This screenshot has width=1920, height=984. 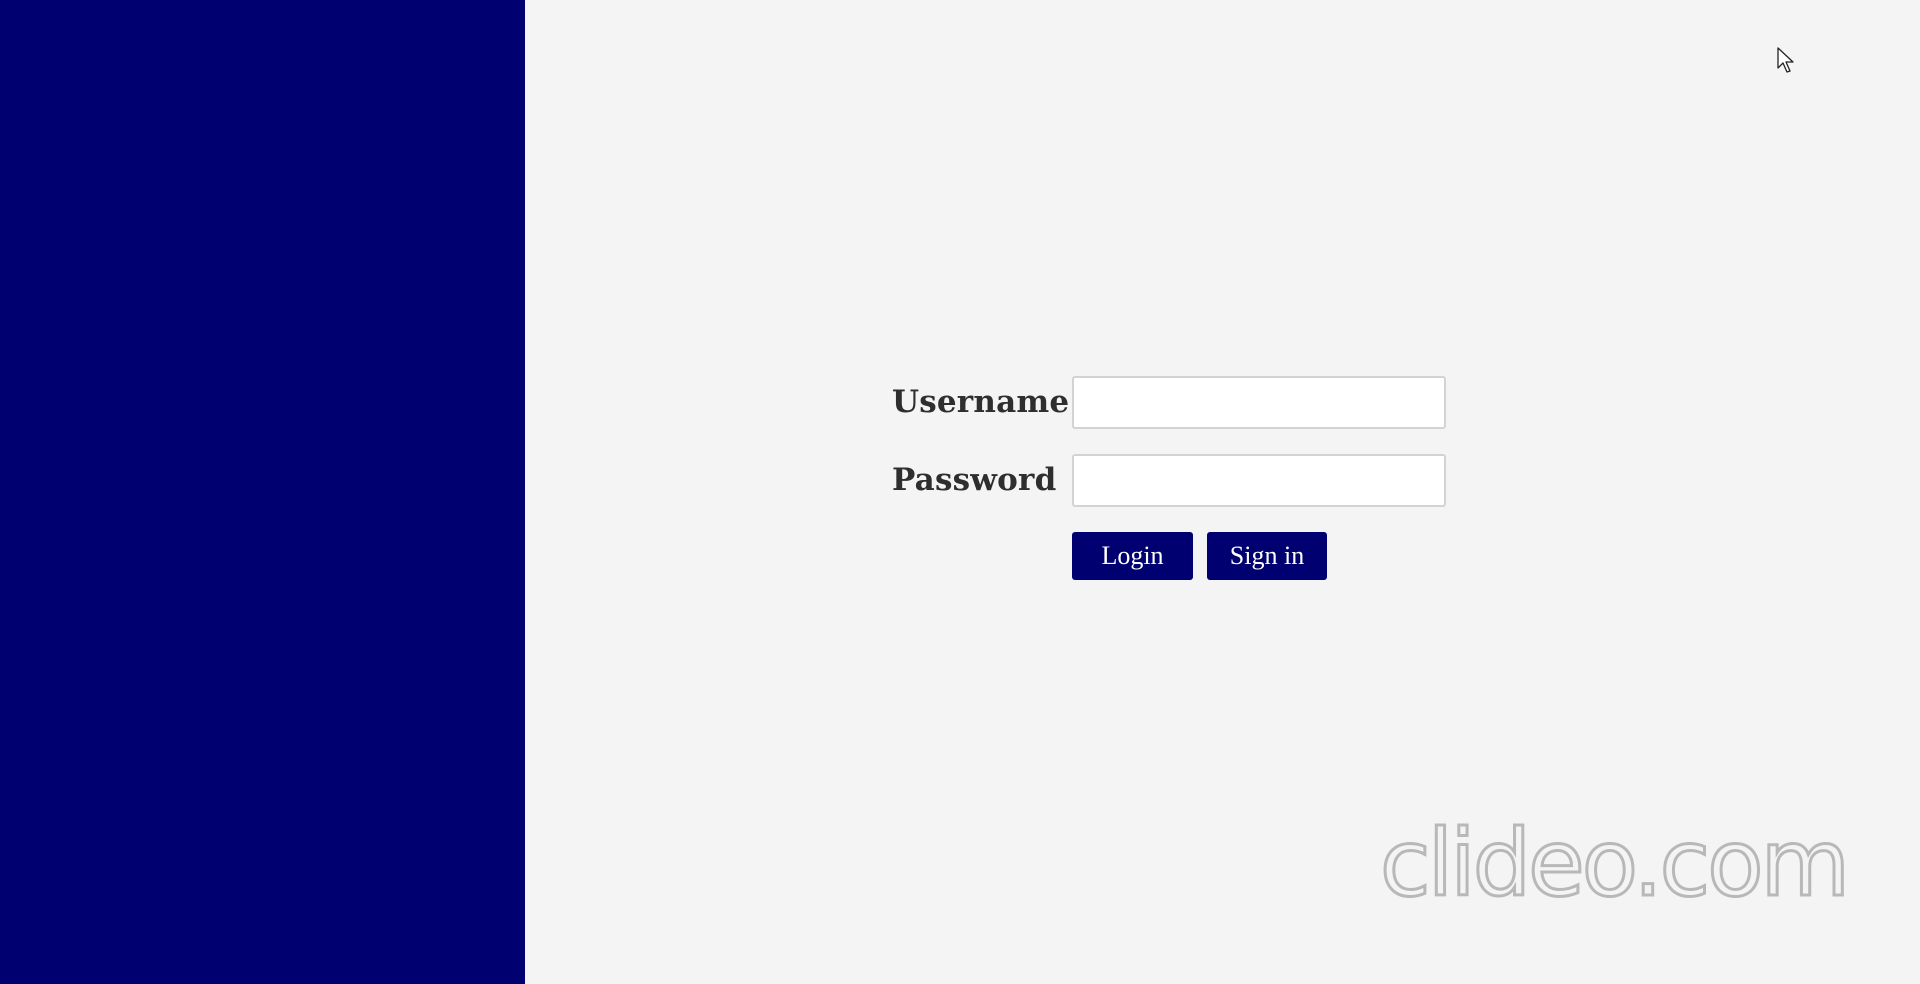 I want to click on password-input, so click(x=1259, y=480).